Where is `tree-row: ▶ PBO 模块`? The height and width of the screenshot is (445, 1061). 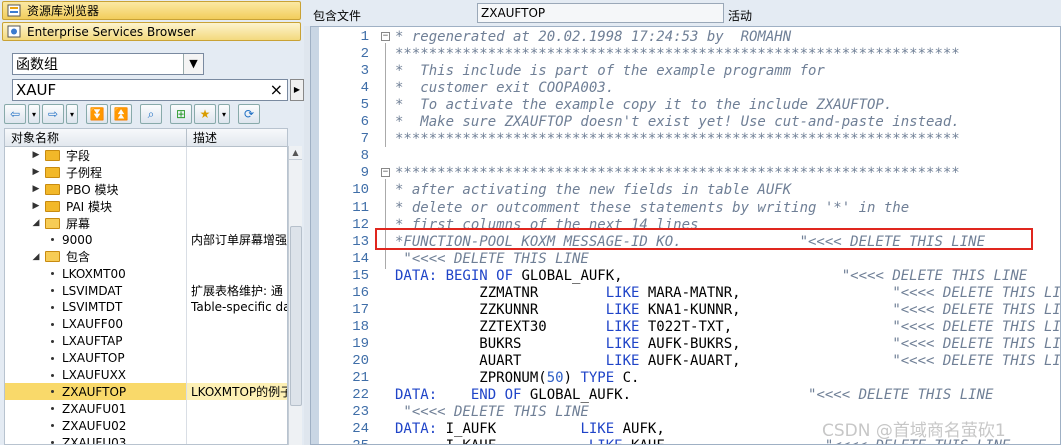 tree-row: ▶ PBO 模块 is located at coordinates (146, 189).